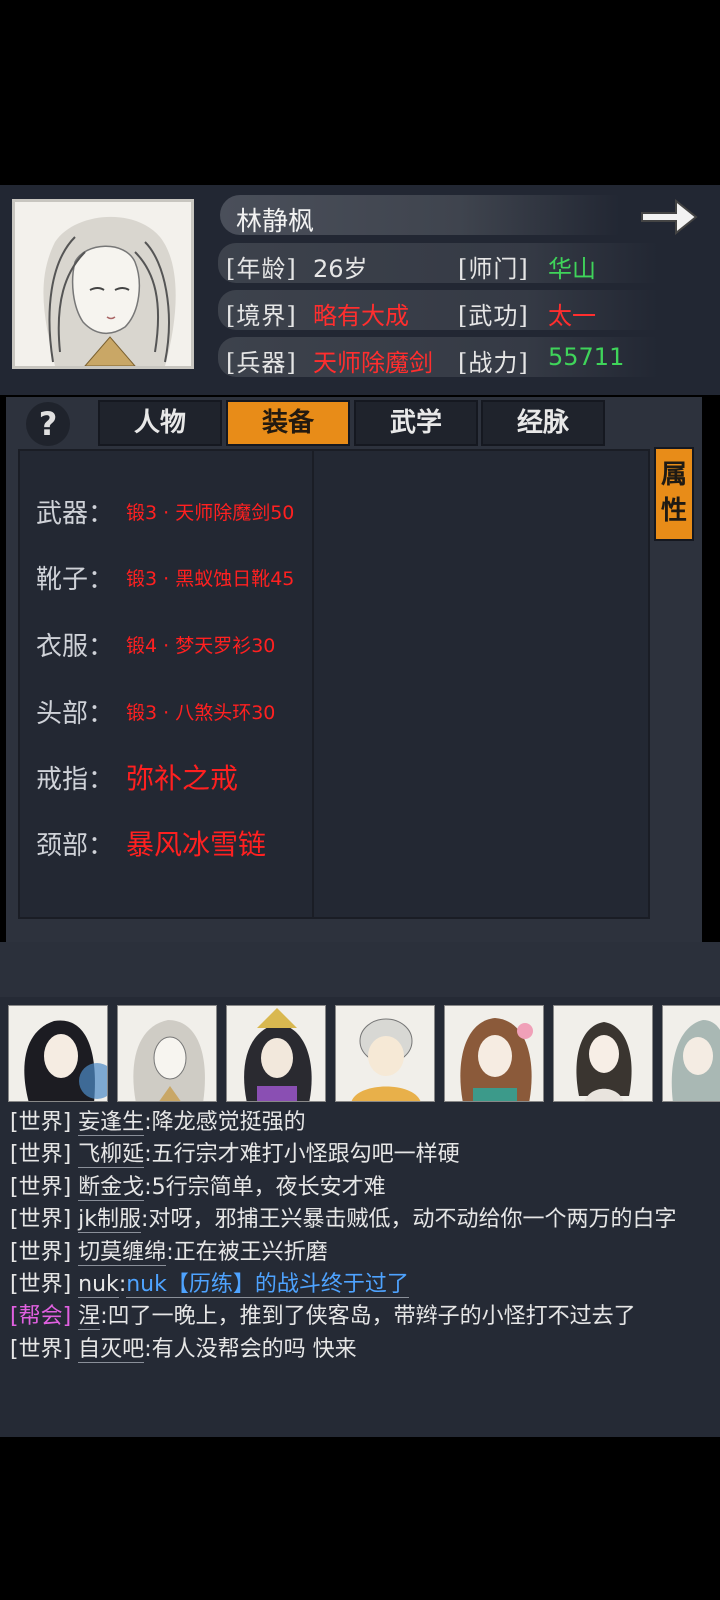  Describe the element at coordinates (360, 1350) in the screenshot. I see `chat-message: [世界] 自灭吧:有人没帮会的吗 快来` at that location.